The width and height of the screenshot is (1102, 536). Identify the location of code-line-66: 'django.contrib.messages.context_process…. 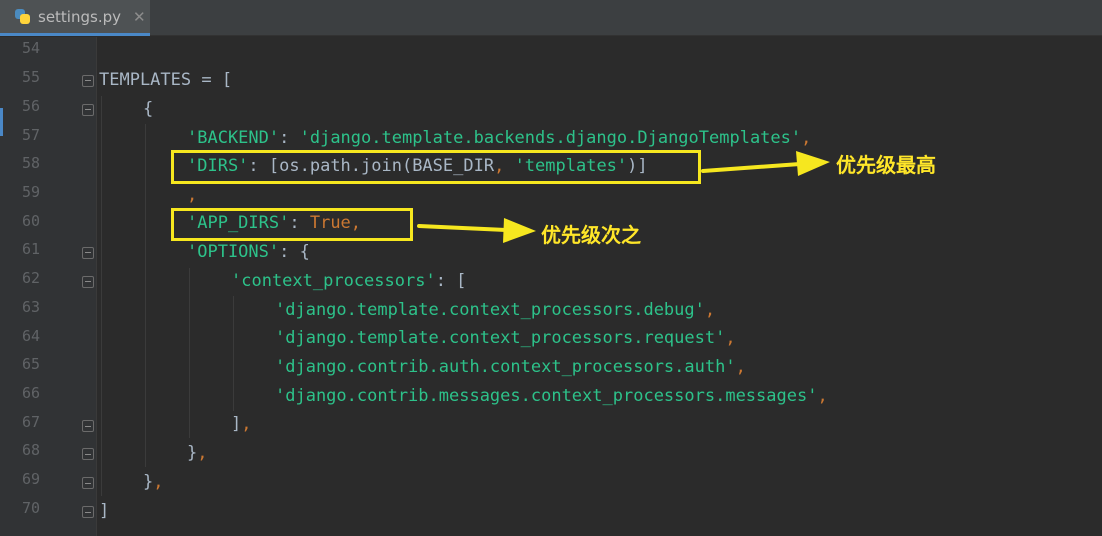
(551, 396).